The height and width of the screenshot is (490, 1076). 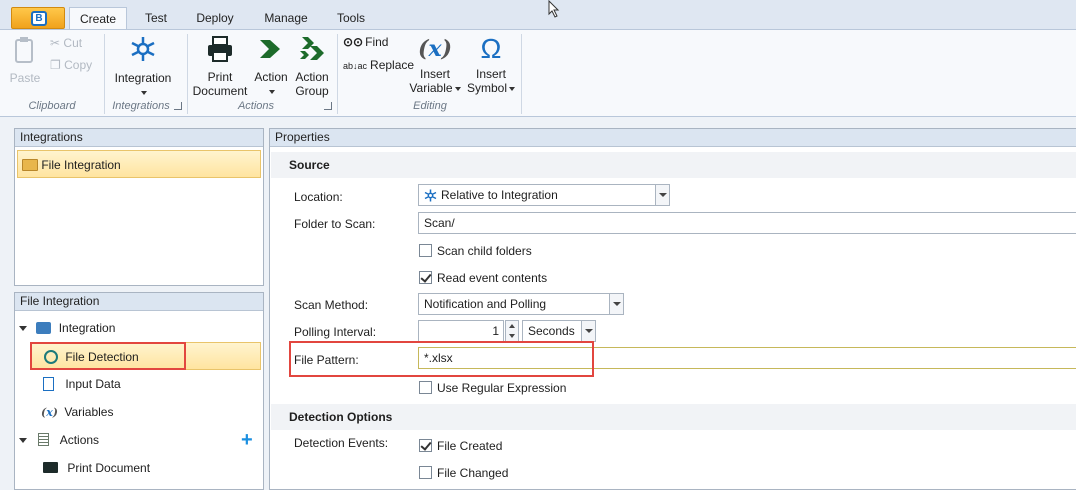 What do you see at coordinates (365, 42) in the screenshot?
I see `find-button: ⊙⊙ Find` at bounding box center [365, 42].